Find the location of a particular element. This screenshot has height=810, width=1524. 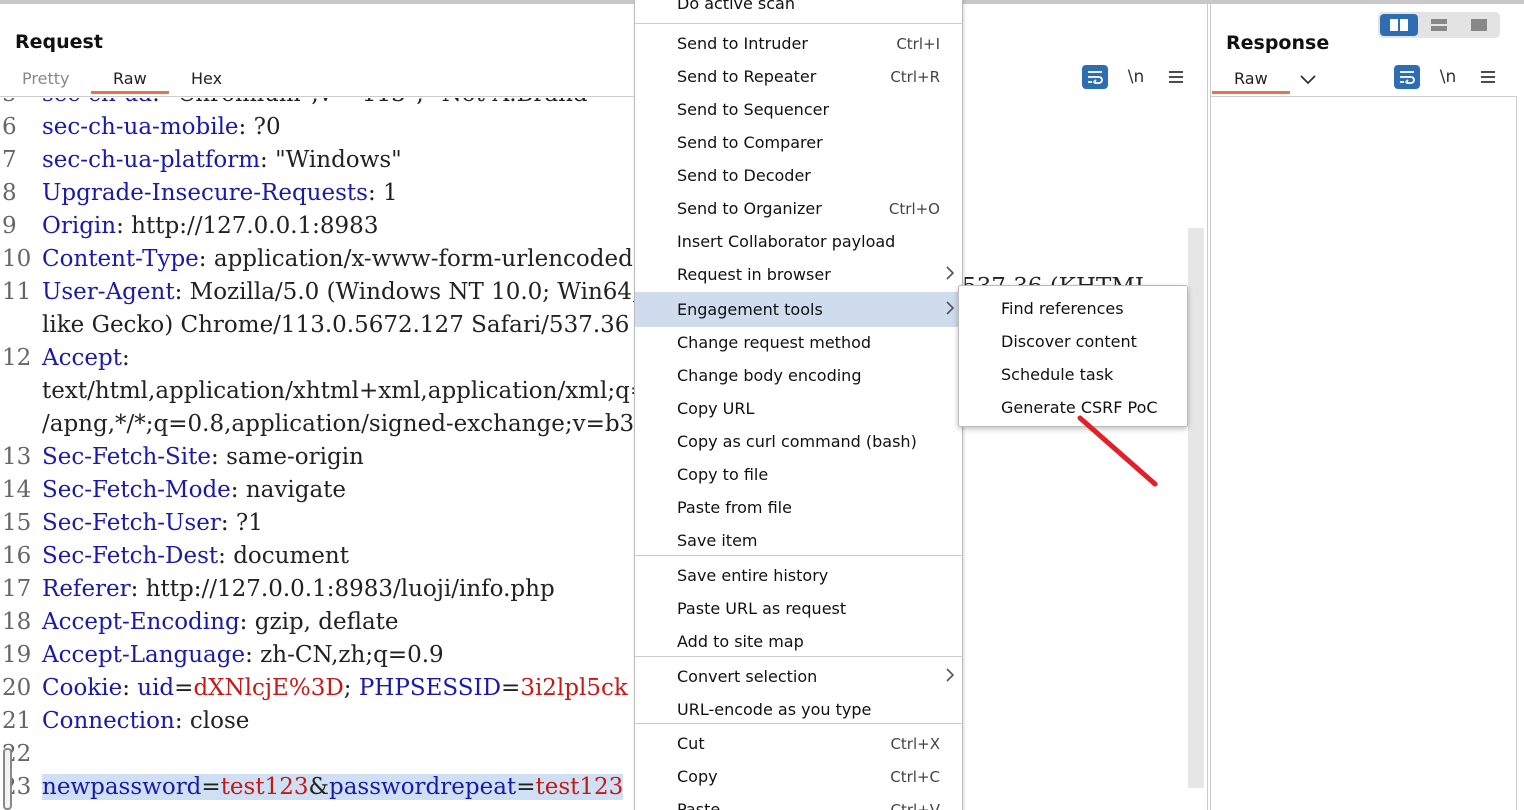

menu-item-send-to-intruder: Send to Intruder Ctrl+I is located at coordinates (798, 43).